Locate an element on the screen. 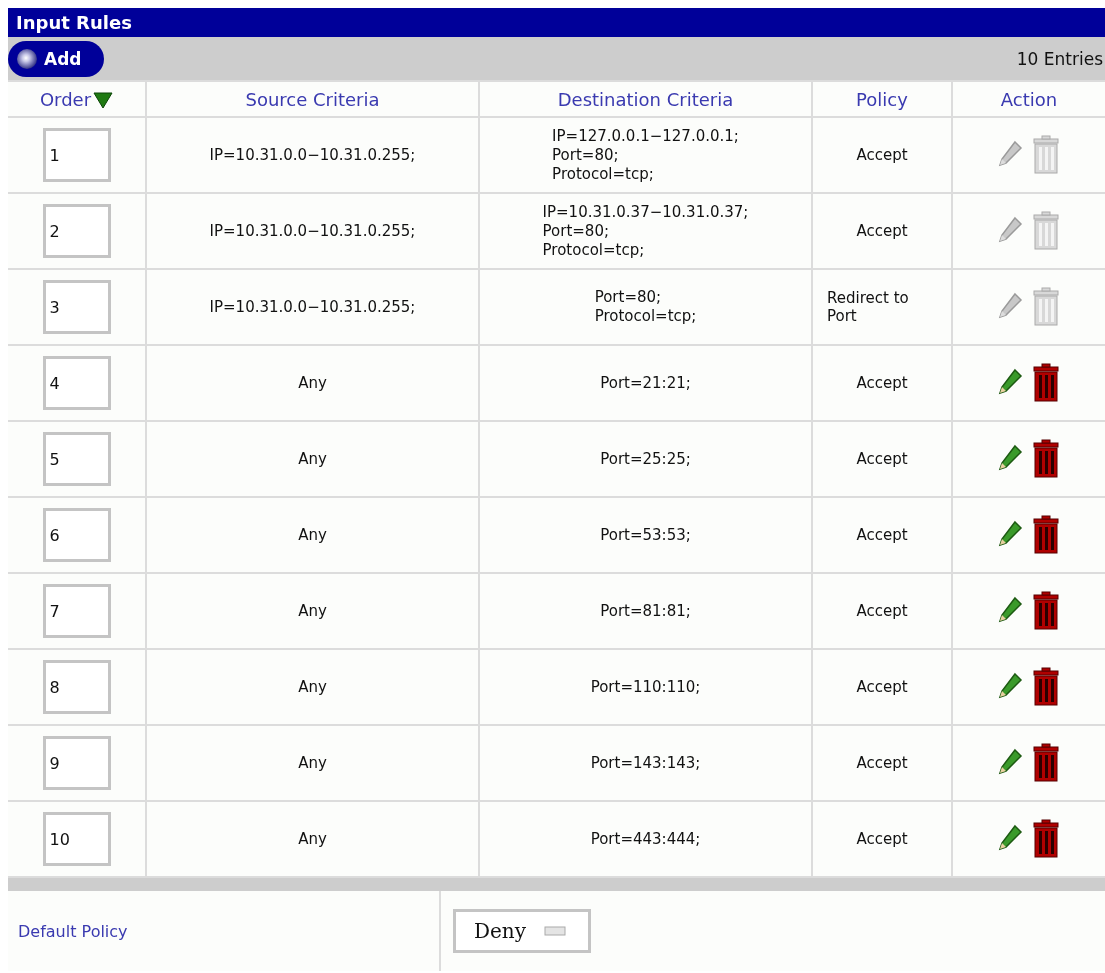 Image resolution: width=1105 pixels, height=973 pixels. order-field: 3 is located at coordinates (76, 307).